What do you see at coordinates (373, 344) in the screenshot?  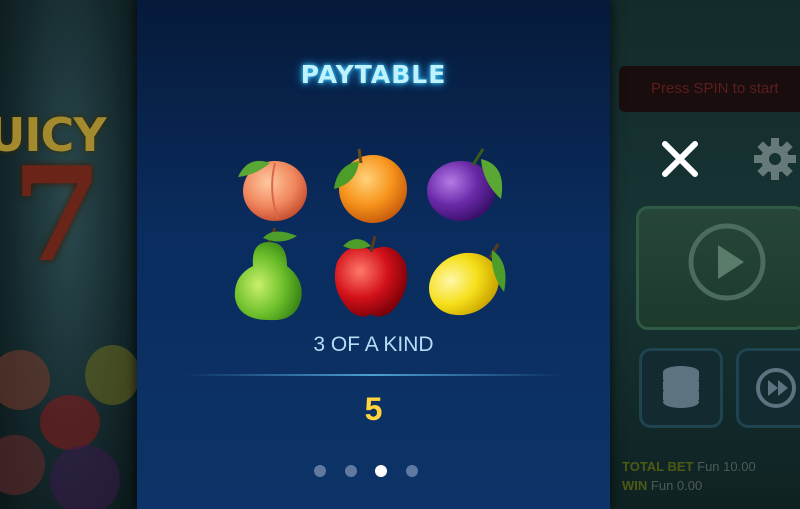 I see `combo-label: 3 OF A KIND` at bounding box center [373, 344].